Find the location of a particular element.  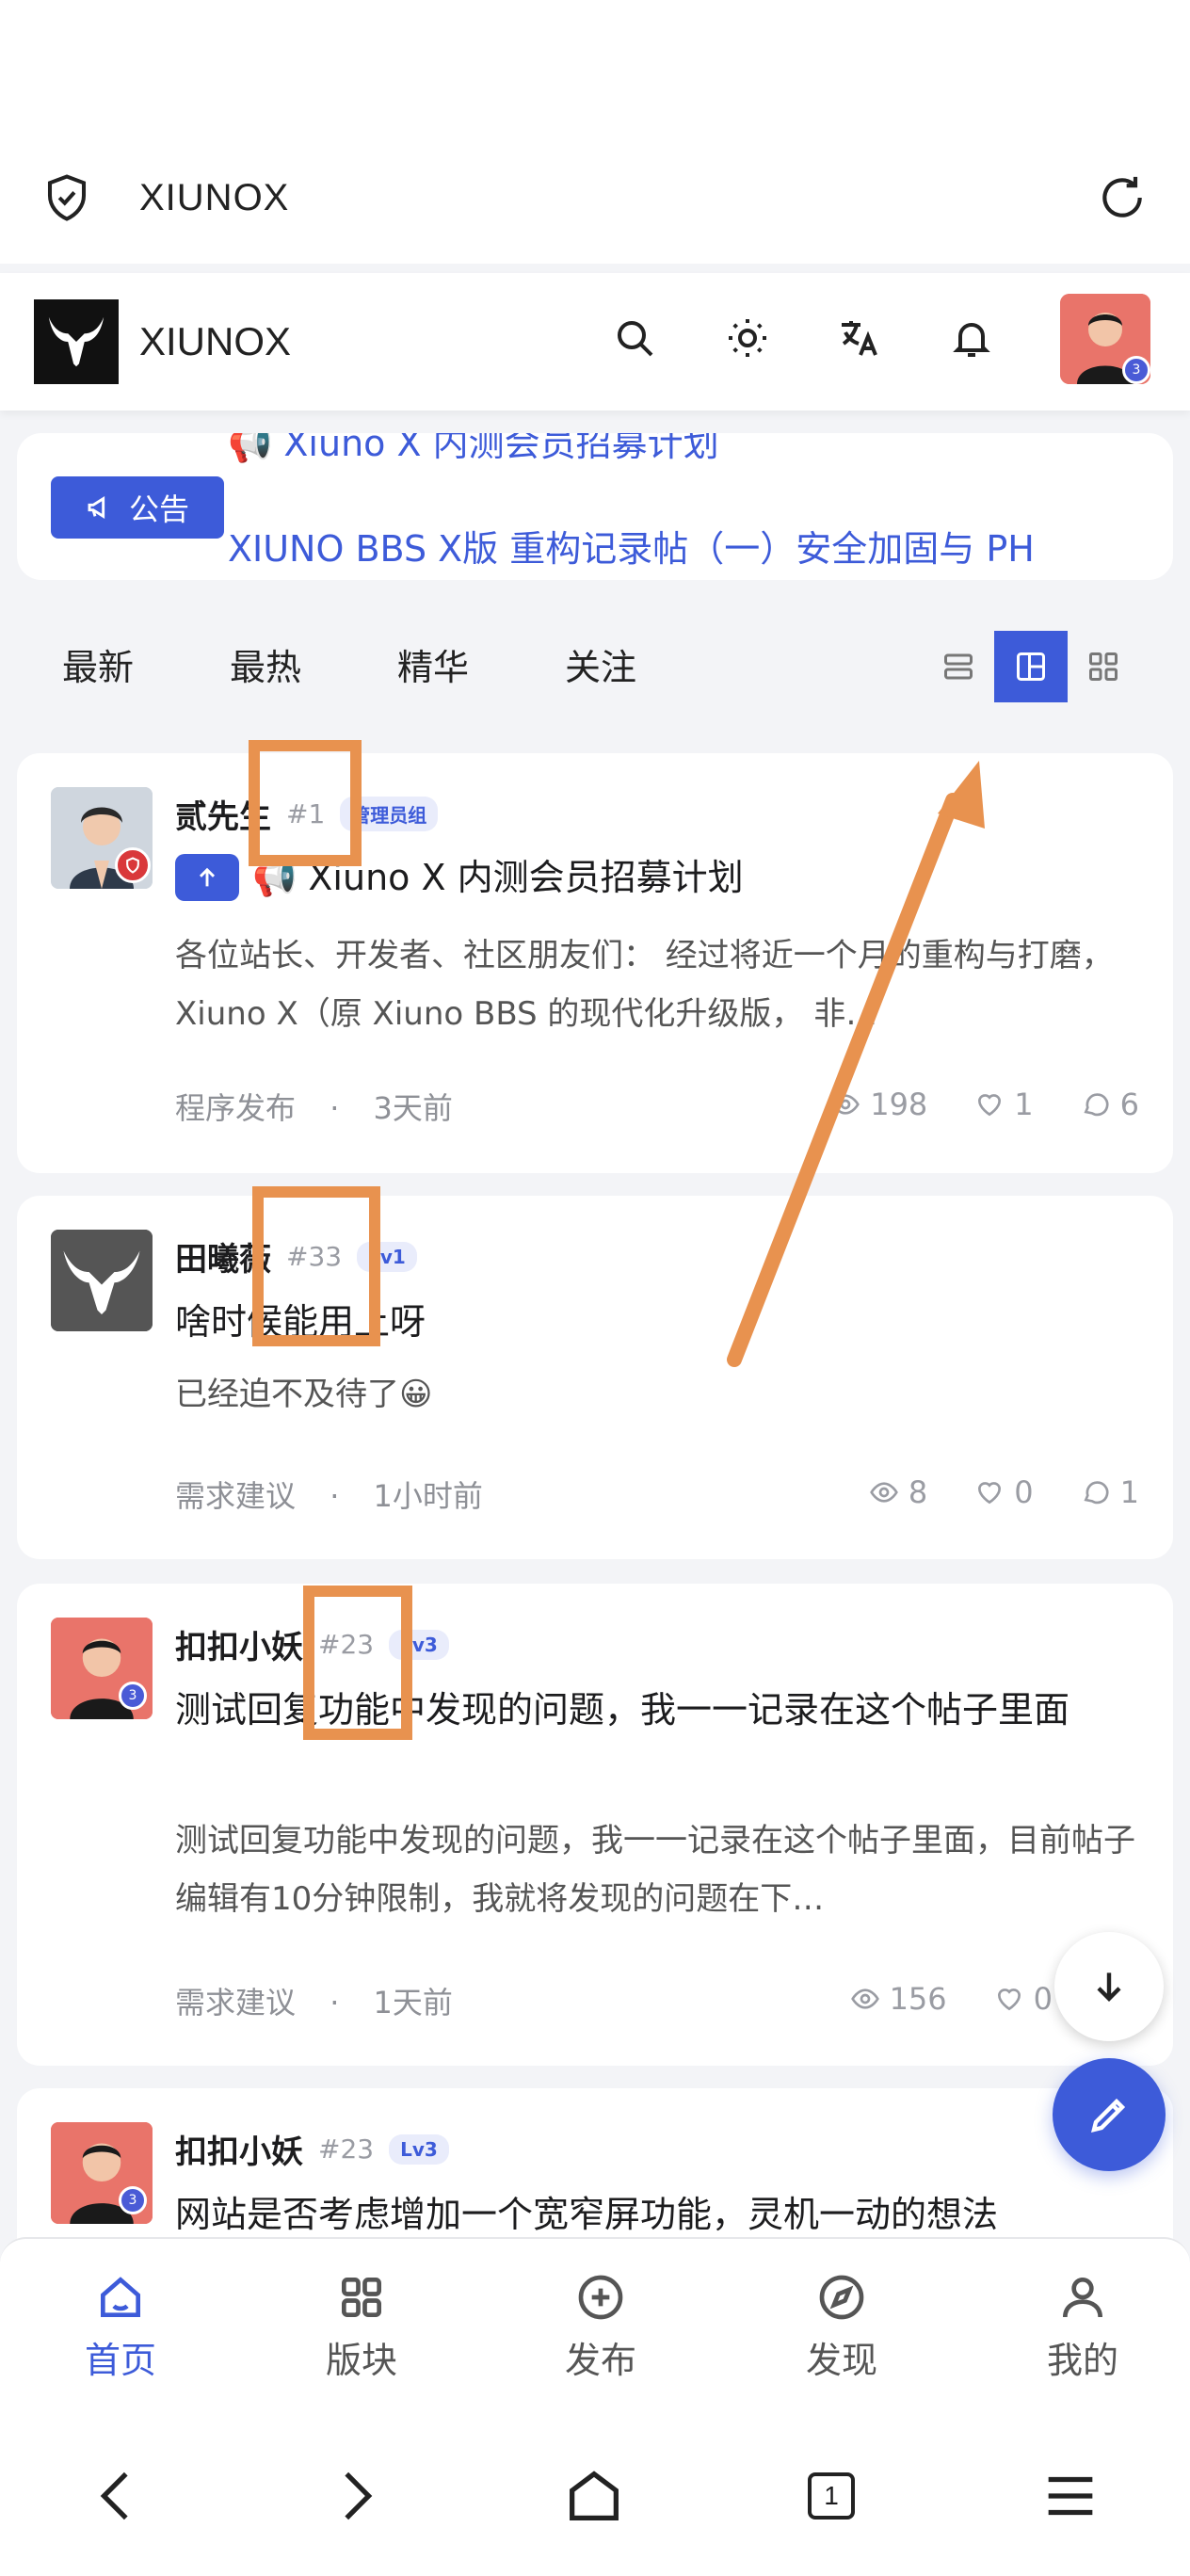

card-view-icon is located at coordinates (1031, 666).